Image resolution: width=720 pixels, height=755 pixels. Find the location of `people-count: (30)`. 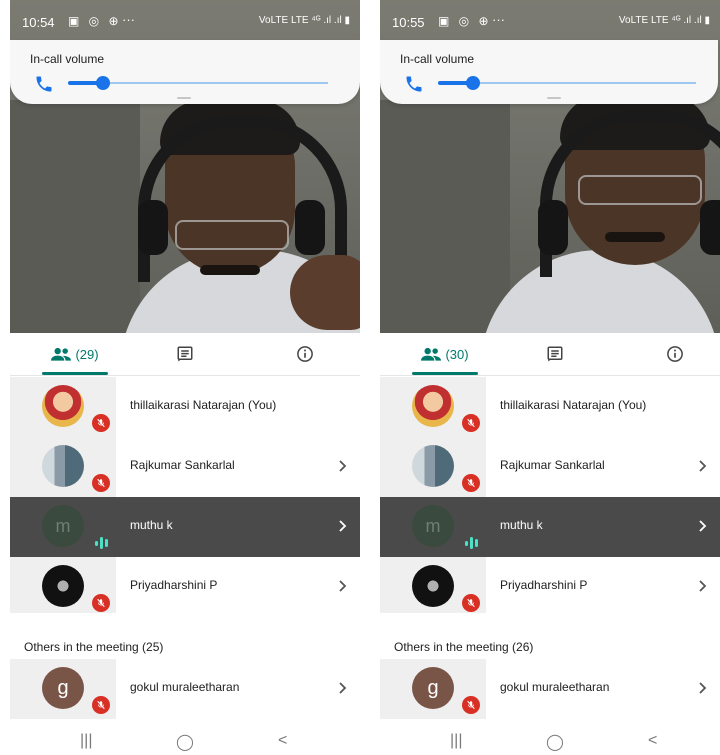

people-count: (30) is located at coordinates (457, 354).